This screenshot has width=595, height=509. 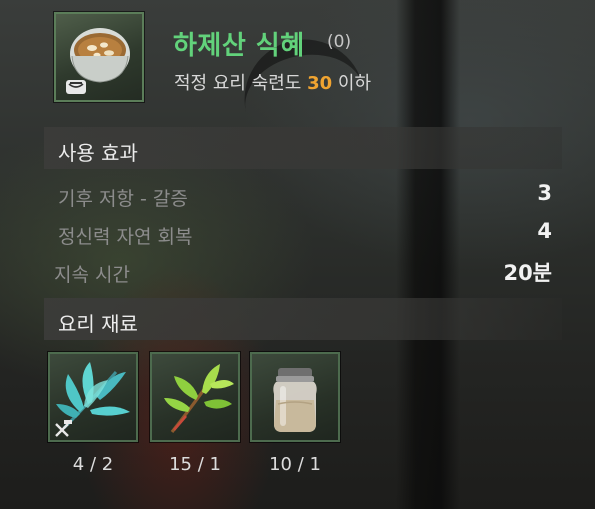 I want to click on ingredient-count: 15 / 1, so click(x=195, y=464).